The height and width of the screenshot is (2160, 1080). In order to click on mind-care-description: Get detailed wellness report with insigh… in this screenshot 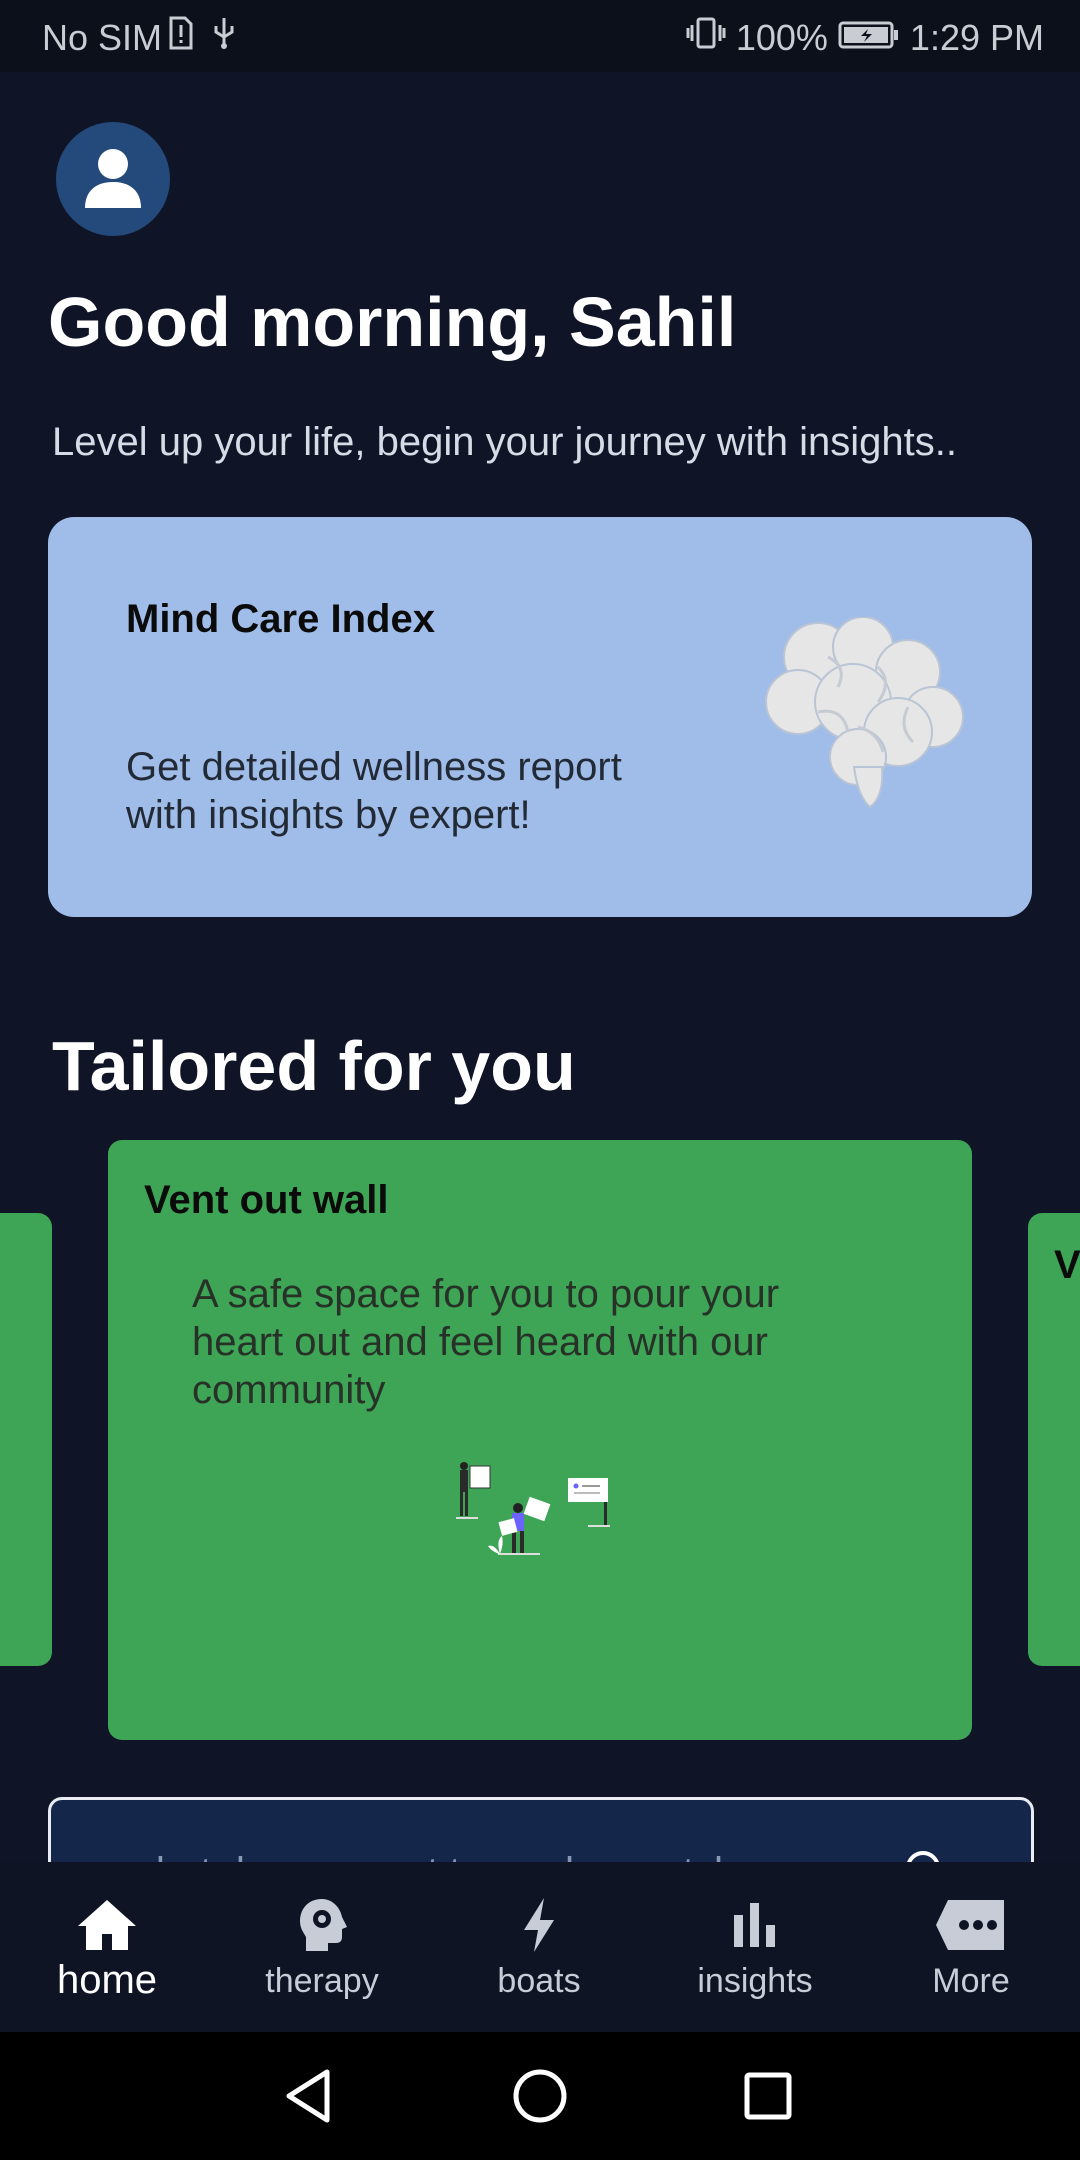, I will do `click(374, 791)`.